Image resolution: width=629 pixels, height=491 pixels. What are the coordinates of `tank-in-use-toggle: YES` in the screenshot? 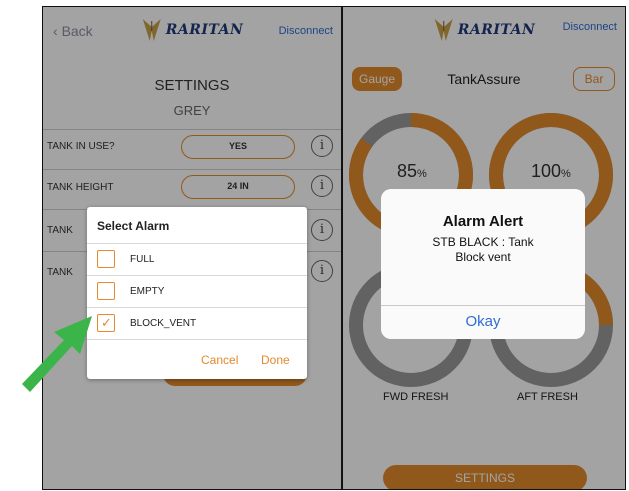 It's located at (238, 147).